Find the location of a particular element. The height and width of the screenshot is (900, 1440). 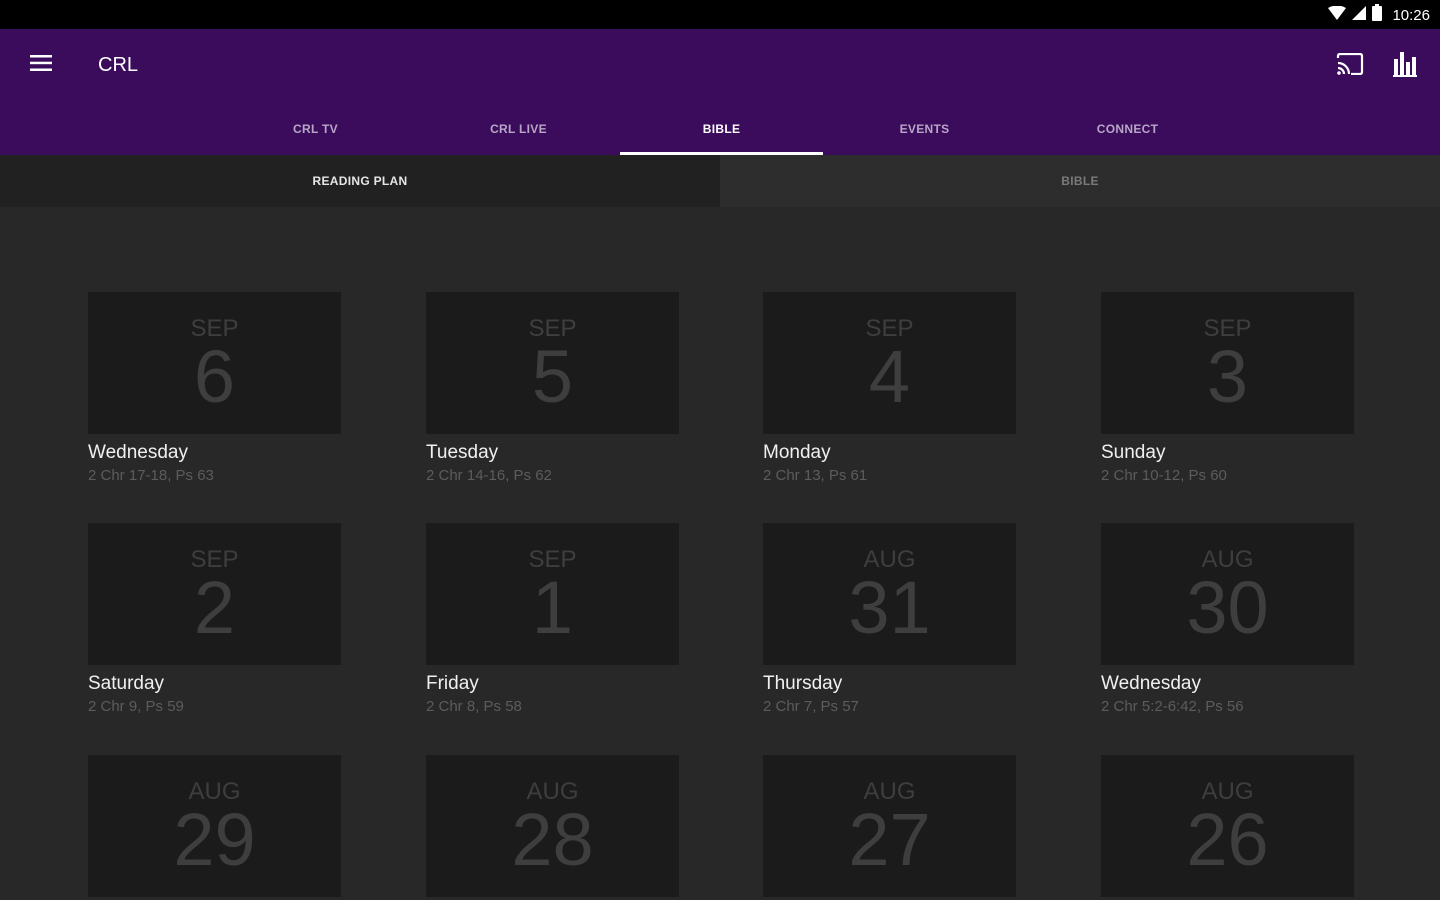

tab-crl-live: CRL LIVE is located at coordinates (518, 129).